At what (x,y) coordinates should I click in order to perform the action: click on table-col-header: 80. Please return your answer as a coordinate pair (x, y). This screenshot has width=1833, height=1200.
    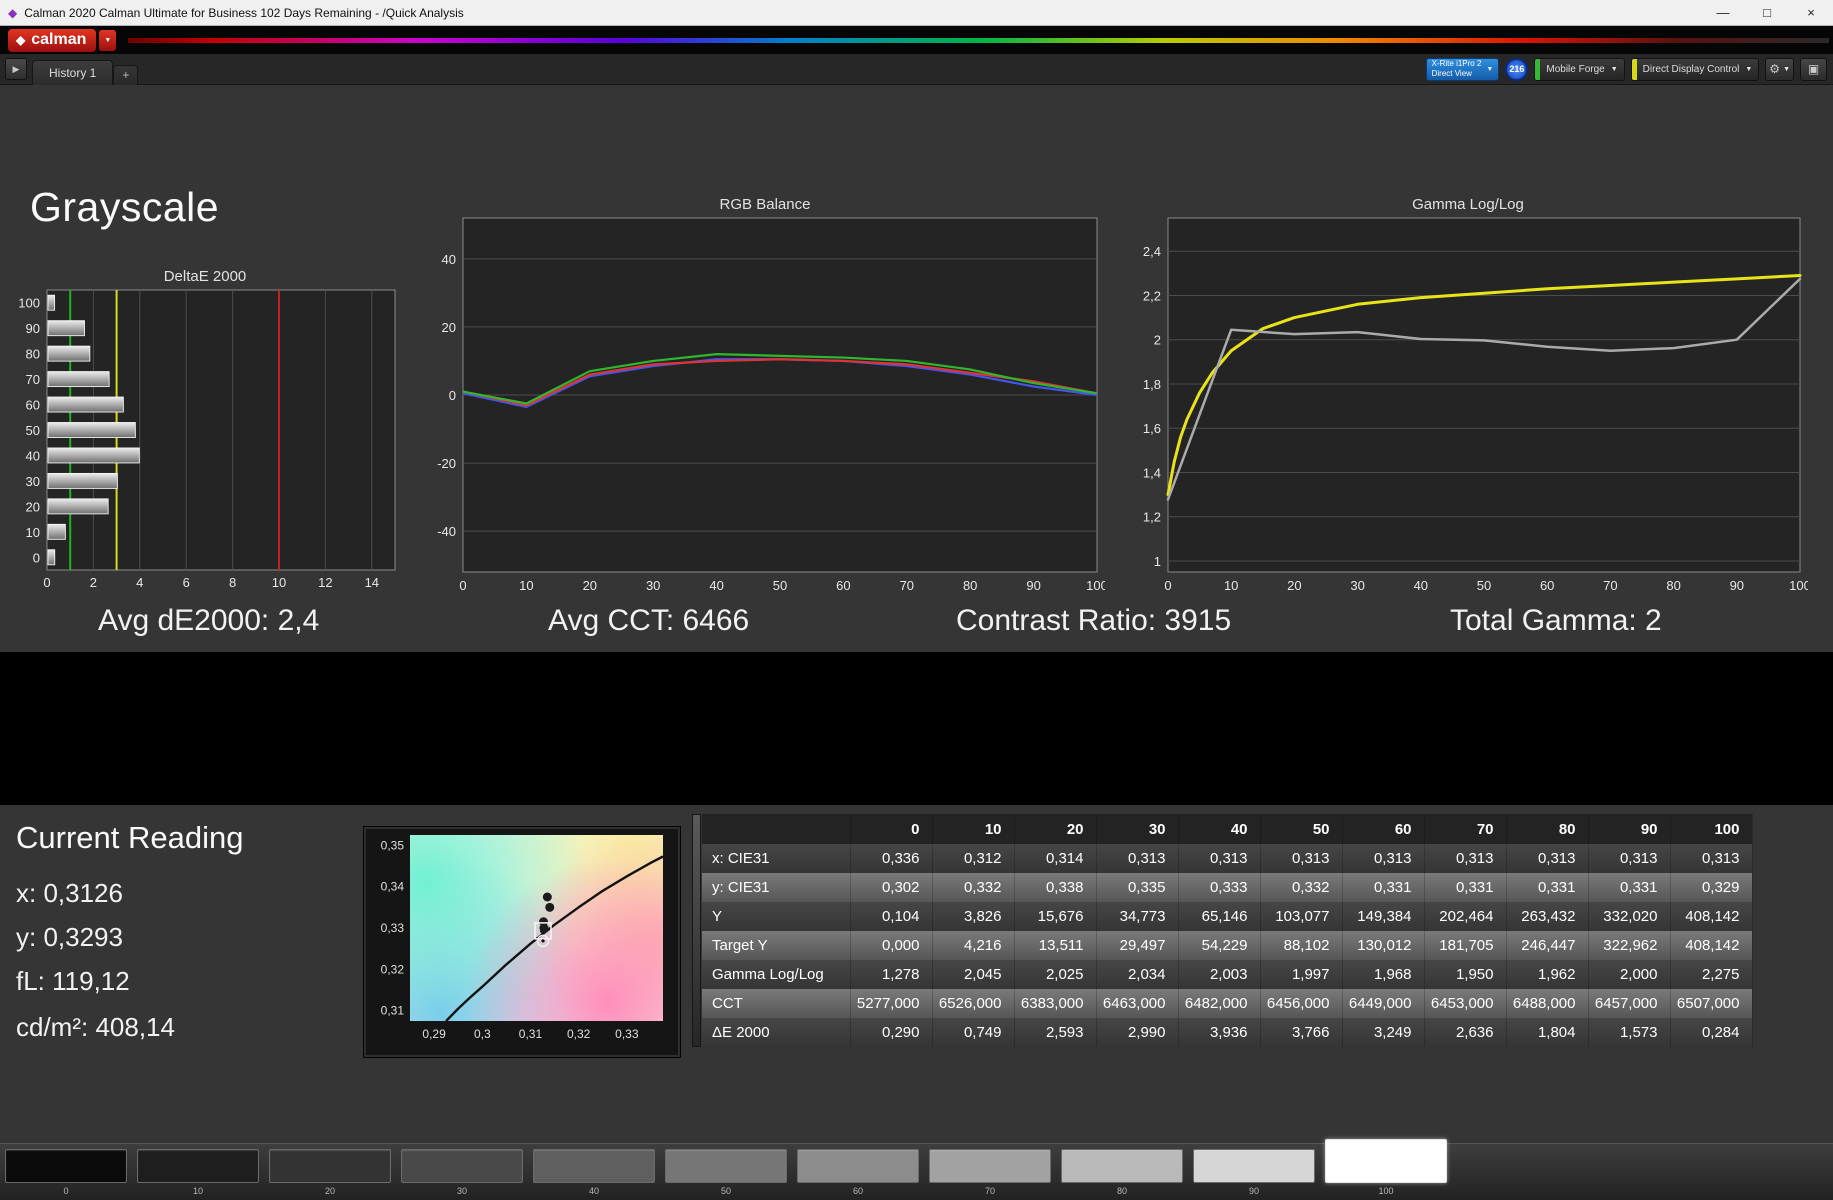
    Looking at the image, I should click on (1547, 829).